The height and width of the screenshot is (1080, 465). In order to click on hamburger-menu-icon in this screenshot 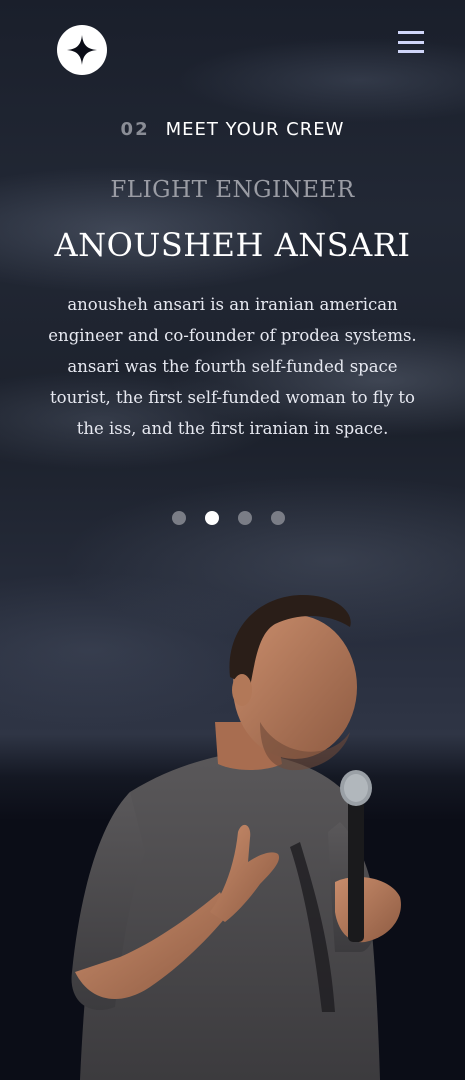, I will do `click(411, 42)`.